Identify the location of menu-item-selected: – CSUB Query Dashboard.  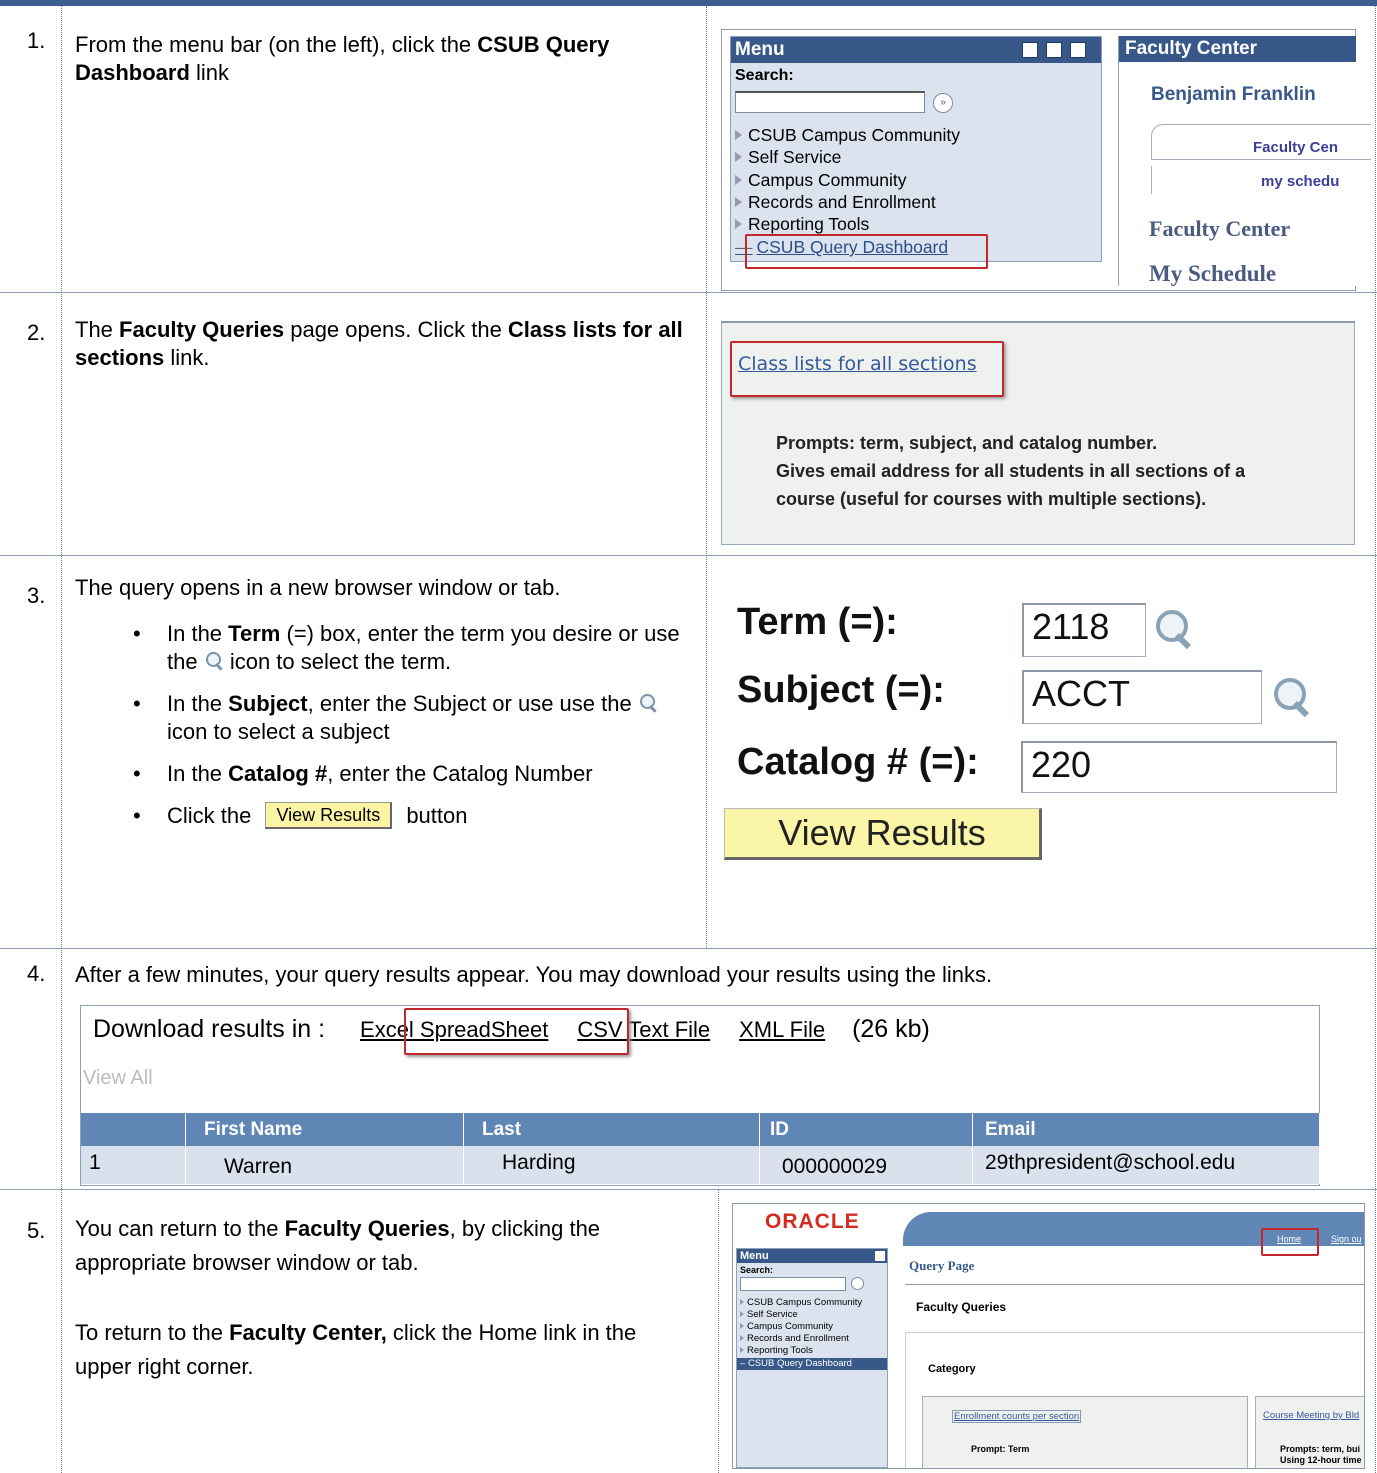
(812, 1364).